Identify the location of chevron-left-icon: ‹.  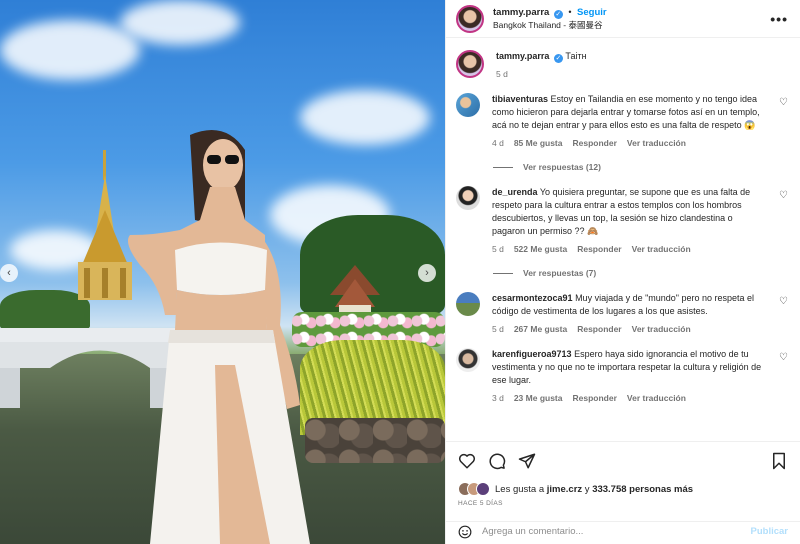
(9, 273).